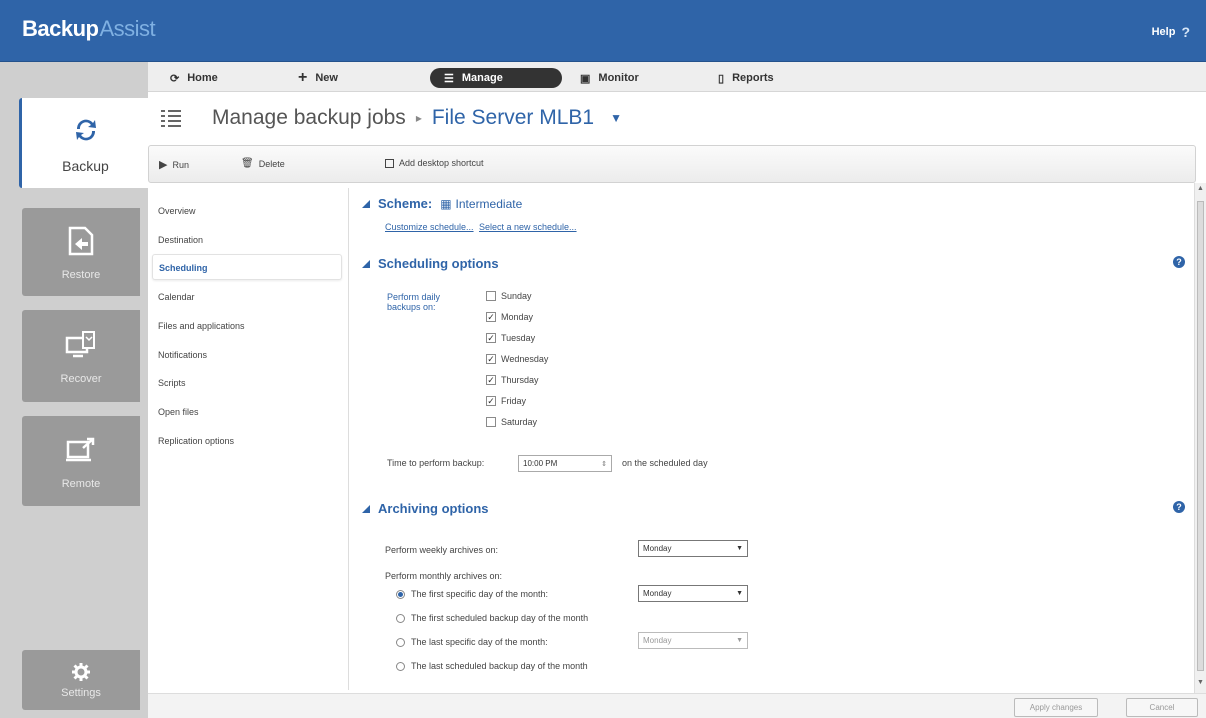 Image resolution: width=1206 pixels, height=718 pixels. What do you see at coordinates (672, 164) in the screenshot?
I see `toolbar: ▶ Run 🗑 Delete Add desktop shortcut` at bounding box center [672, 164].